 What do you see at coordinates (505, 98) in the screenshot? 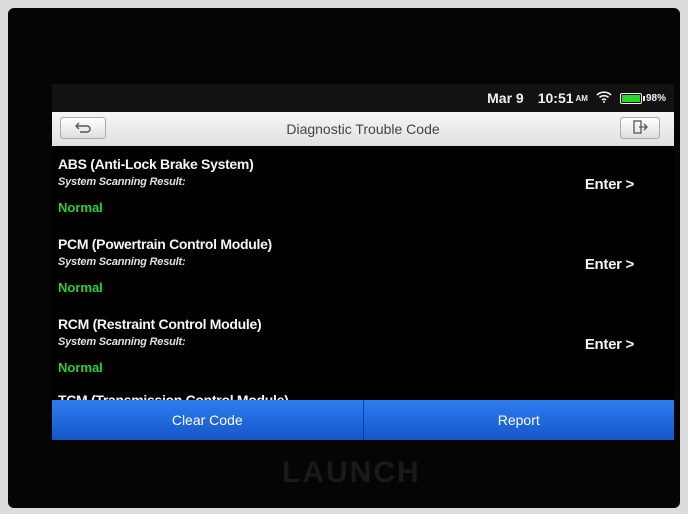
I see `status-date: Mar 9` at bounding box center [505, 98].